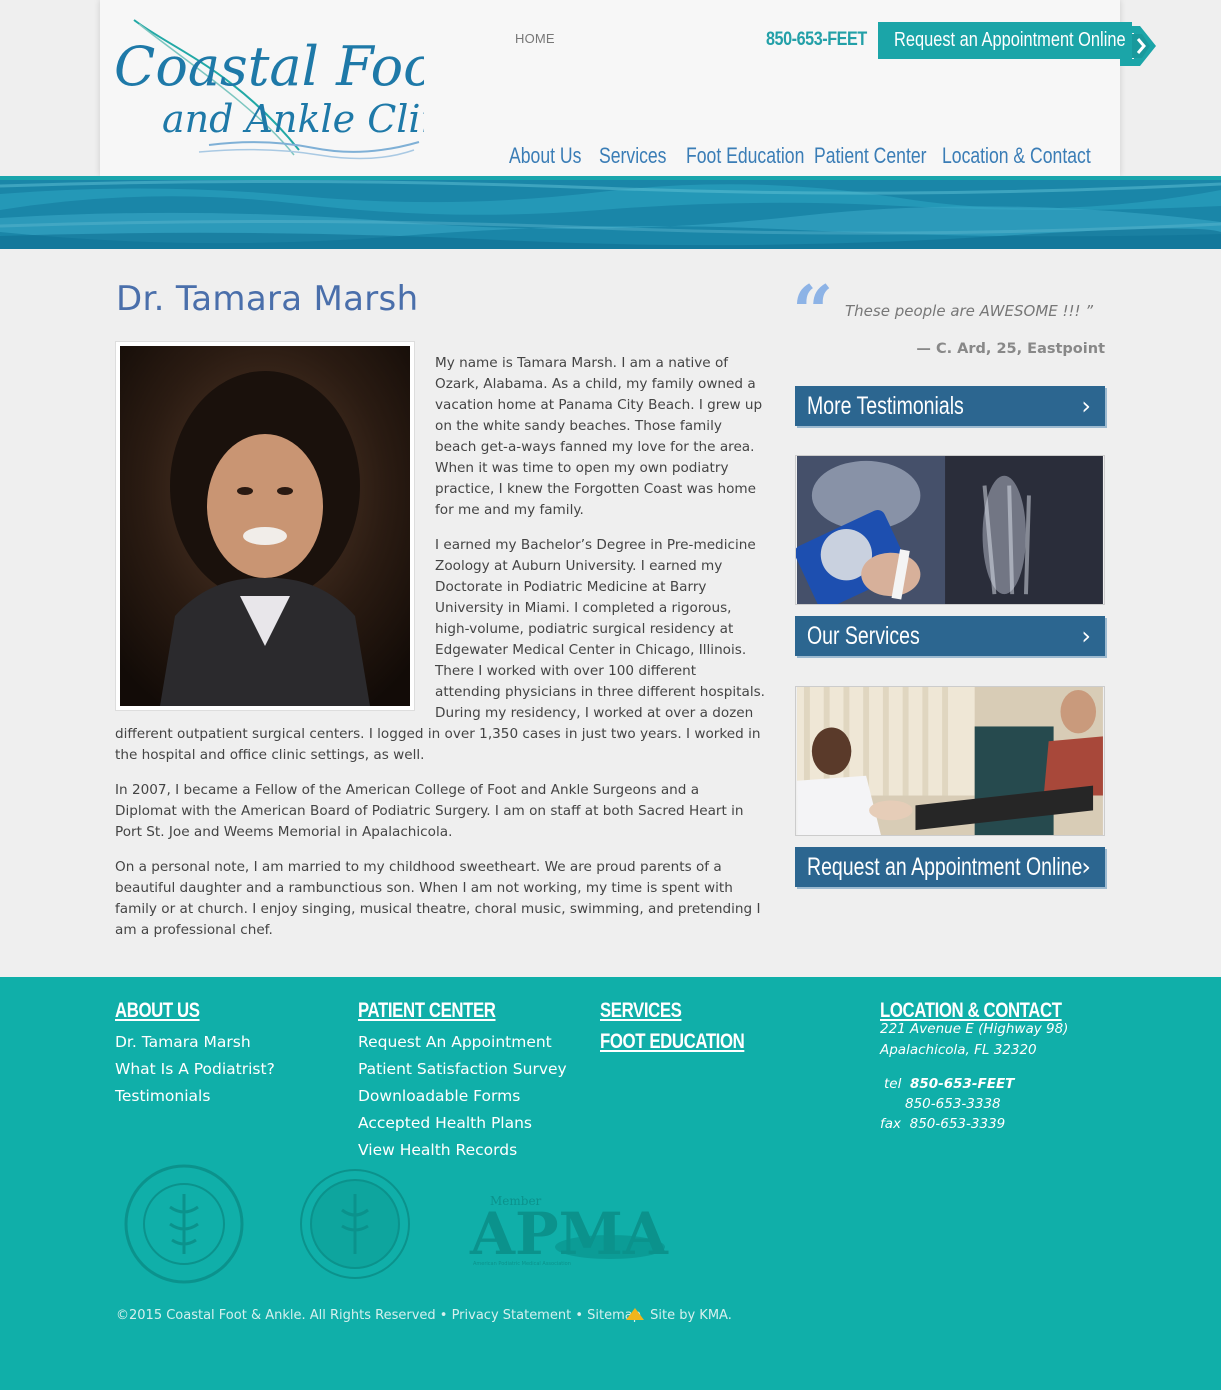 The image size is (1221, 1390). I want to click on footer-location-heading: LOCATION & CONTACT, so click(971, 1011).